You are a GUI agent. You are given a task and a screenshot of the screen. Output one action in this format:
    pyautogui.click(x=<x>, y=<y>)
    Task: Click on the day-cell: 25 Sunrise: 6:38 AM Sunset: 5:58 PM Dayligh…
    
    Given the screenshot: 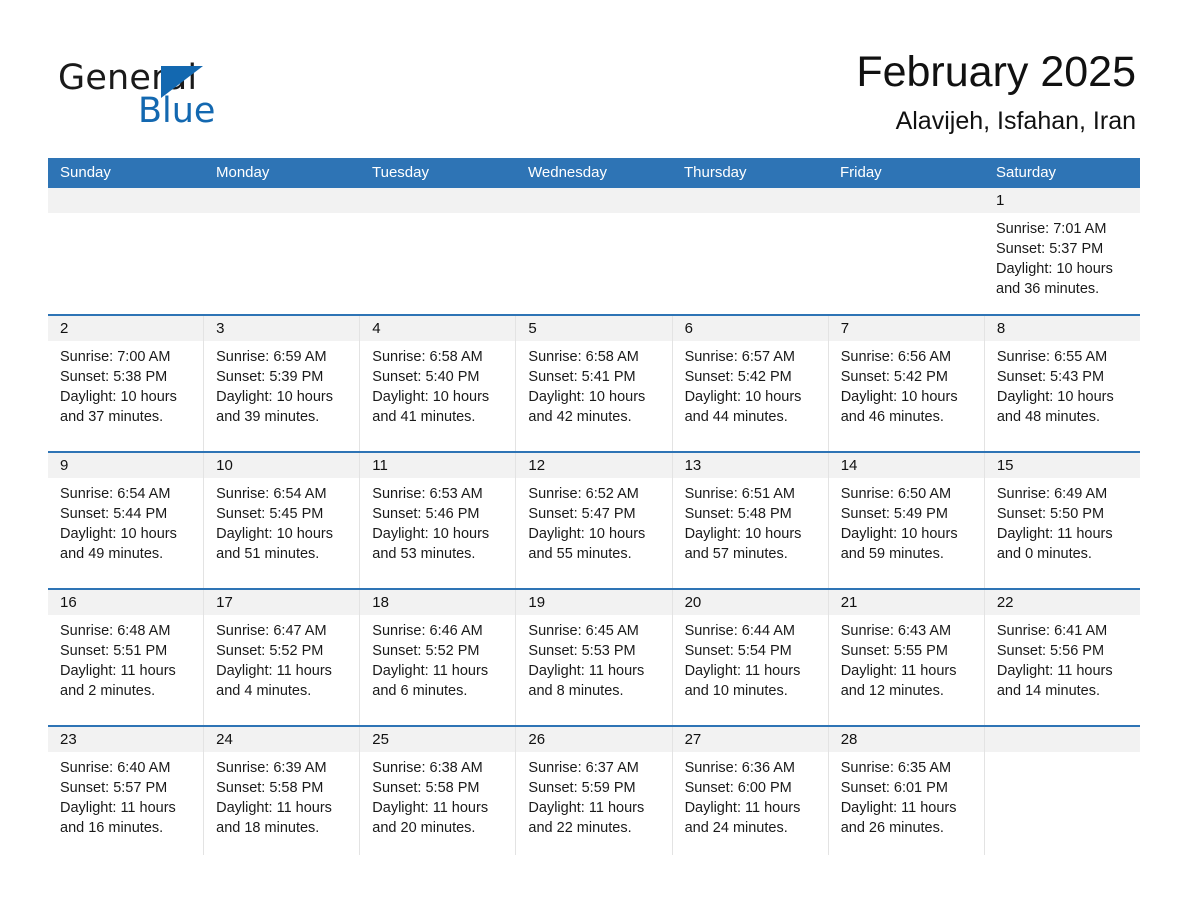 What is the action you would take?
    pyautogui.click(x=438, y=791)
    